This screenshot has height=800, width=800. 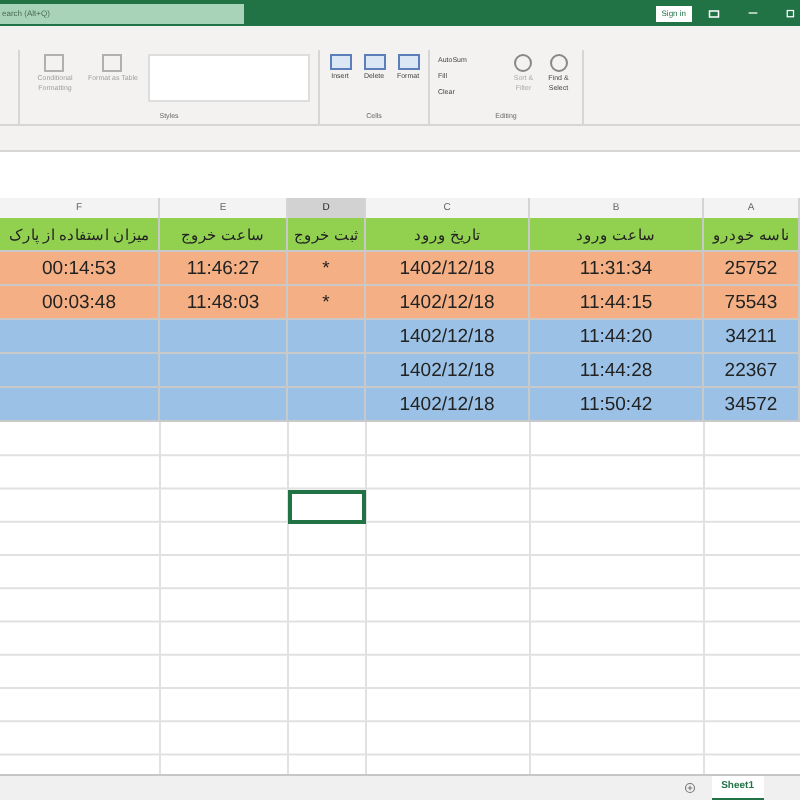 What do you see at coordinates (714, 13) in the screenshot?
I see `ribbon-display-icon` at bounding box center [714, 13].